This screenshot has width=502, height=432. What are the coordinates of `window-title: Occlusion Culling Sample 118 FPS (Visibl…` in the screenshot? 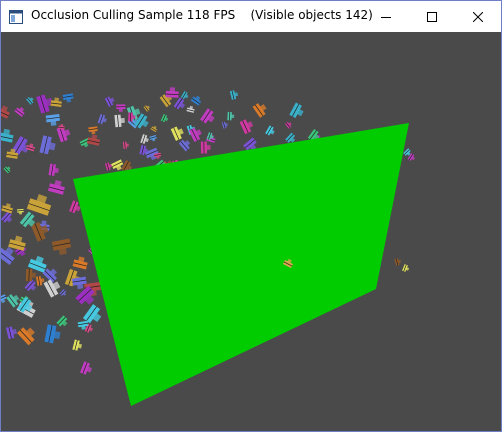 It's located at (202, 15).